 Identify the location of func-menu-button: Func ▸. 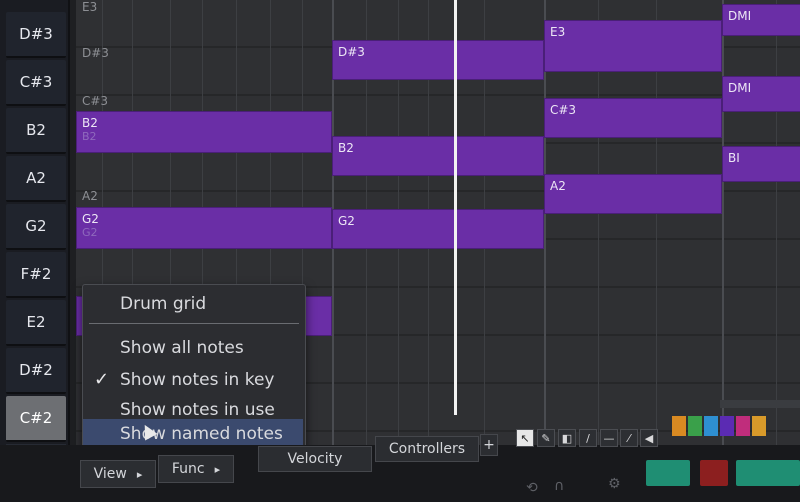
(196, 469).